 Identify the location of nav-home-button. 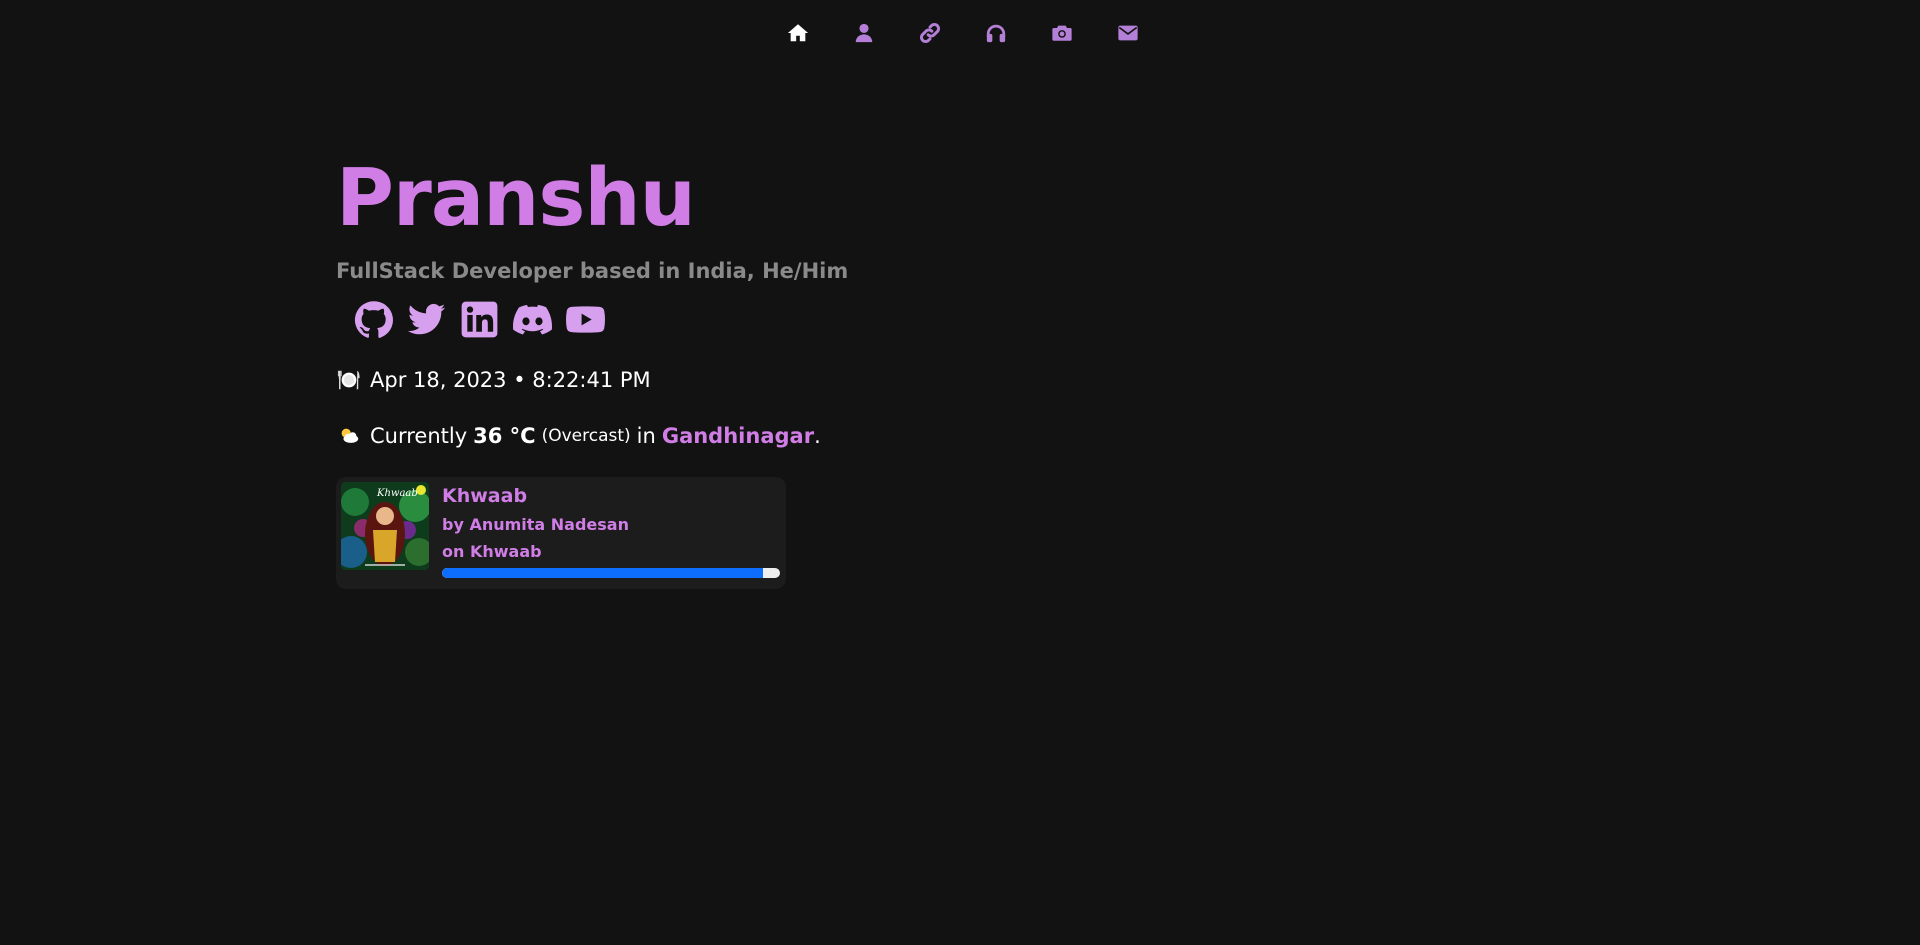
(798, 33).